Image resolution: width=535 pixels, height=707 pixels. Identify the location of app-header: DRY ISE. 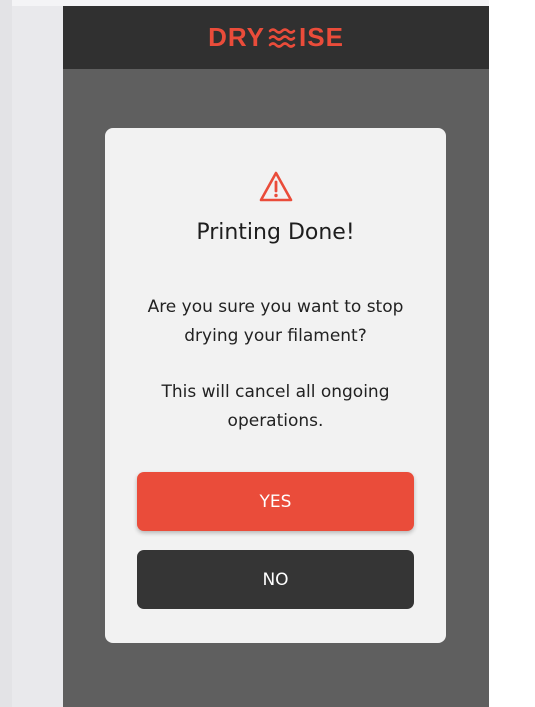
(276, 37).